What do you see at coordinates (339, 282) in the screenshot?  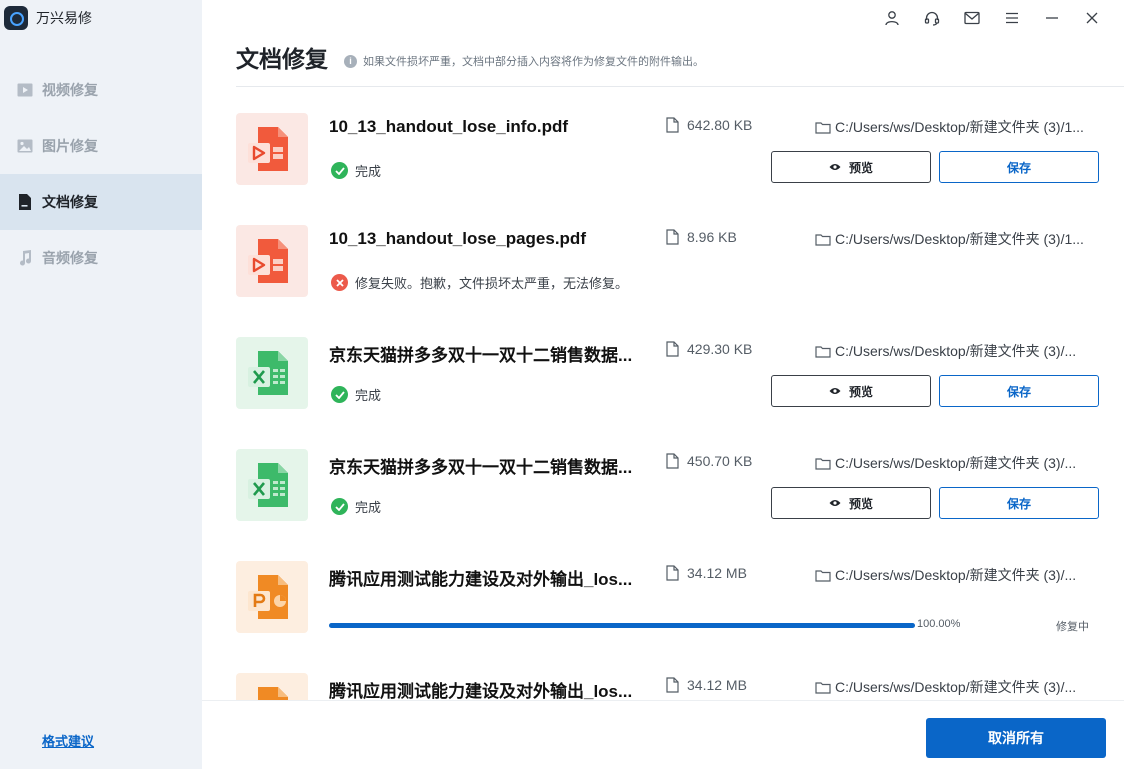 I see `error-circle-icon` at bounding box center [339, 282].